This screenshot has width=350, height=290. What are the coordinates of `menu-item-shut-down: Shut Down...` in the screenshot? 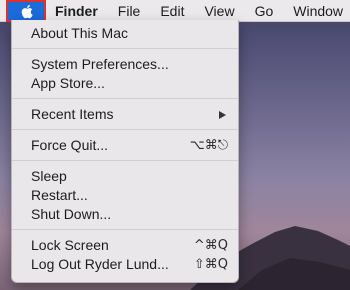 It's located at (125, 214).